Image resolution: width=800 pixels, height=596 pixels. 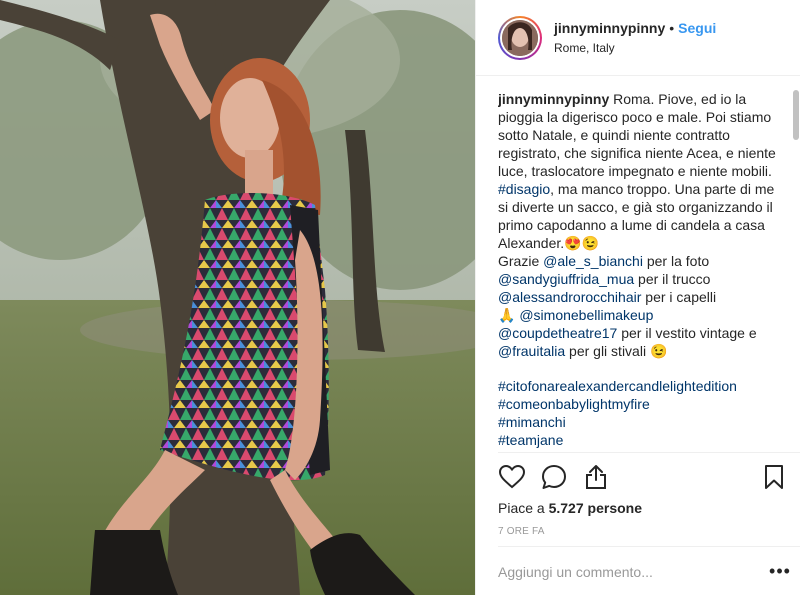 What do you see at coordinates (635, 48) in the screenshot?
I see `location-link: Rome, Italy` at bounding box center [635, 48].